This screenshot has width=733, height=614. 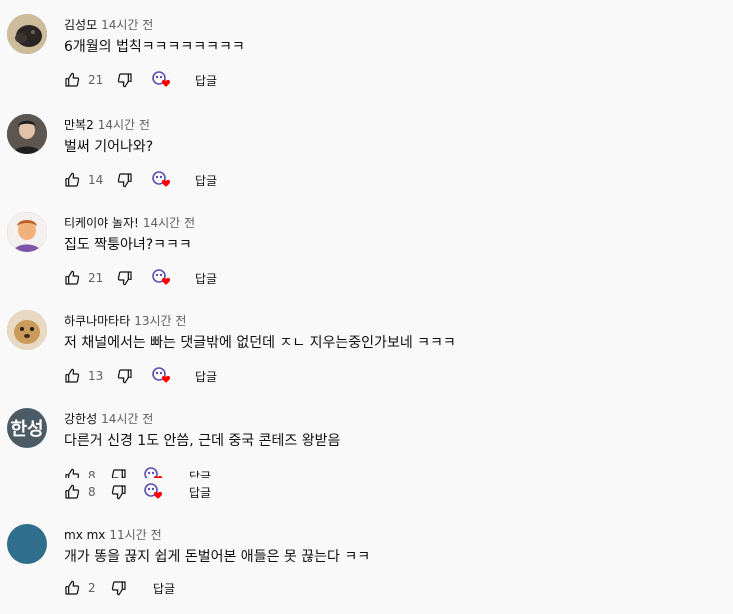 I want to click on avatar: 한성, so click(x=27, y=428).